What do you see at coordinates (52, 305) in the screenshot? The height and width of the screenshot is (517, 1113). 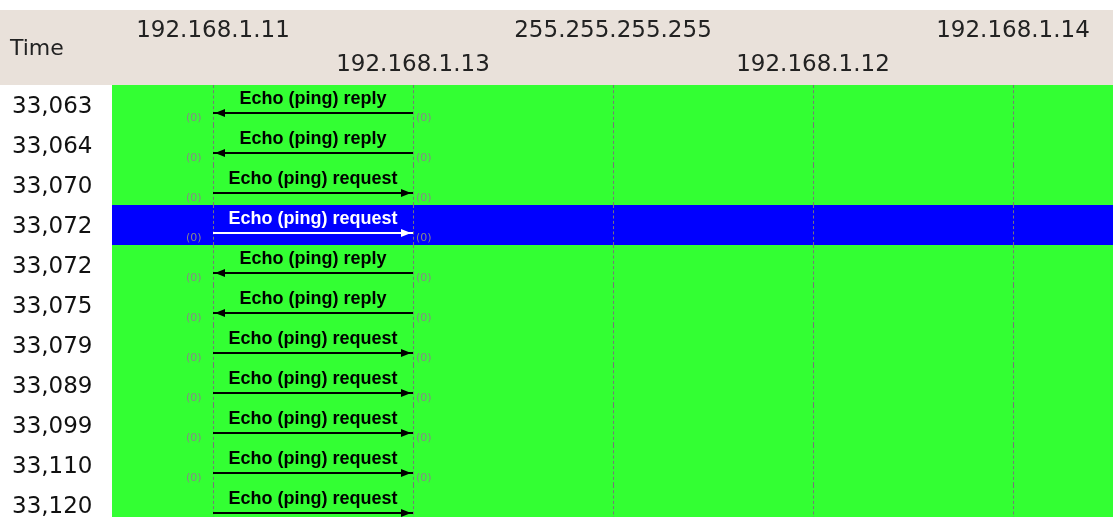 I see `time-cell-text: 33,075` at bounding box center [52, 305].